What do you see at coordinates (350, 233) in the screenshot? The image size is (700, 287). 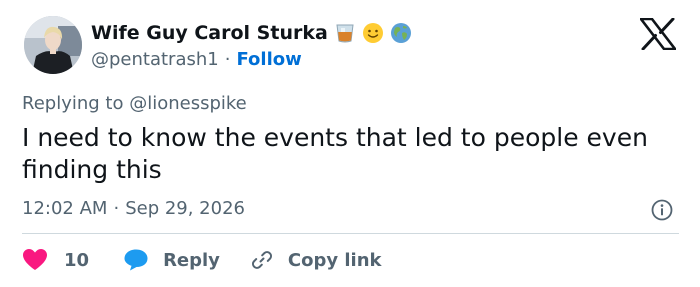 I see `divider` at bounding box center [350, 233].